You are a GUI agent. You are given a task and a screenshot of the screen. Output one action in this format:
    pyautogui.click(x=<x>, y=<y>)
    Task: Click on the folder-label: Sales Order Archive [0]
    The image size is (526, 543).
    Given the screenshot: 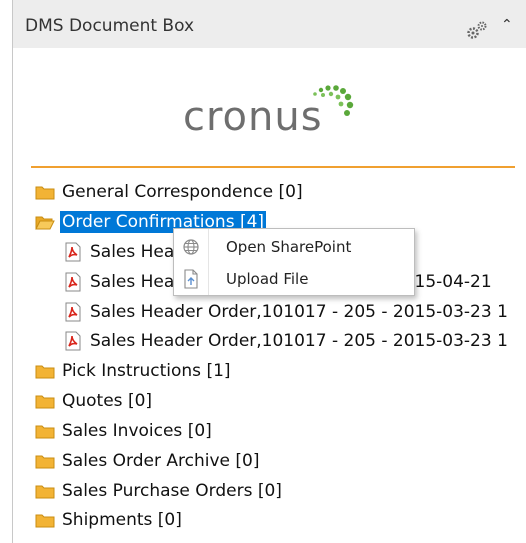 What is the action you would take?
    pyautogui.click(x=161, y=461)
    